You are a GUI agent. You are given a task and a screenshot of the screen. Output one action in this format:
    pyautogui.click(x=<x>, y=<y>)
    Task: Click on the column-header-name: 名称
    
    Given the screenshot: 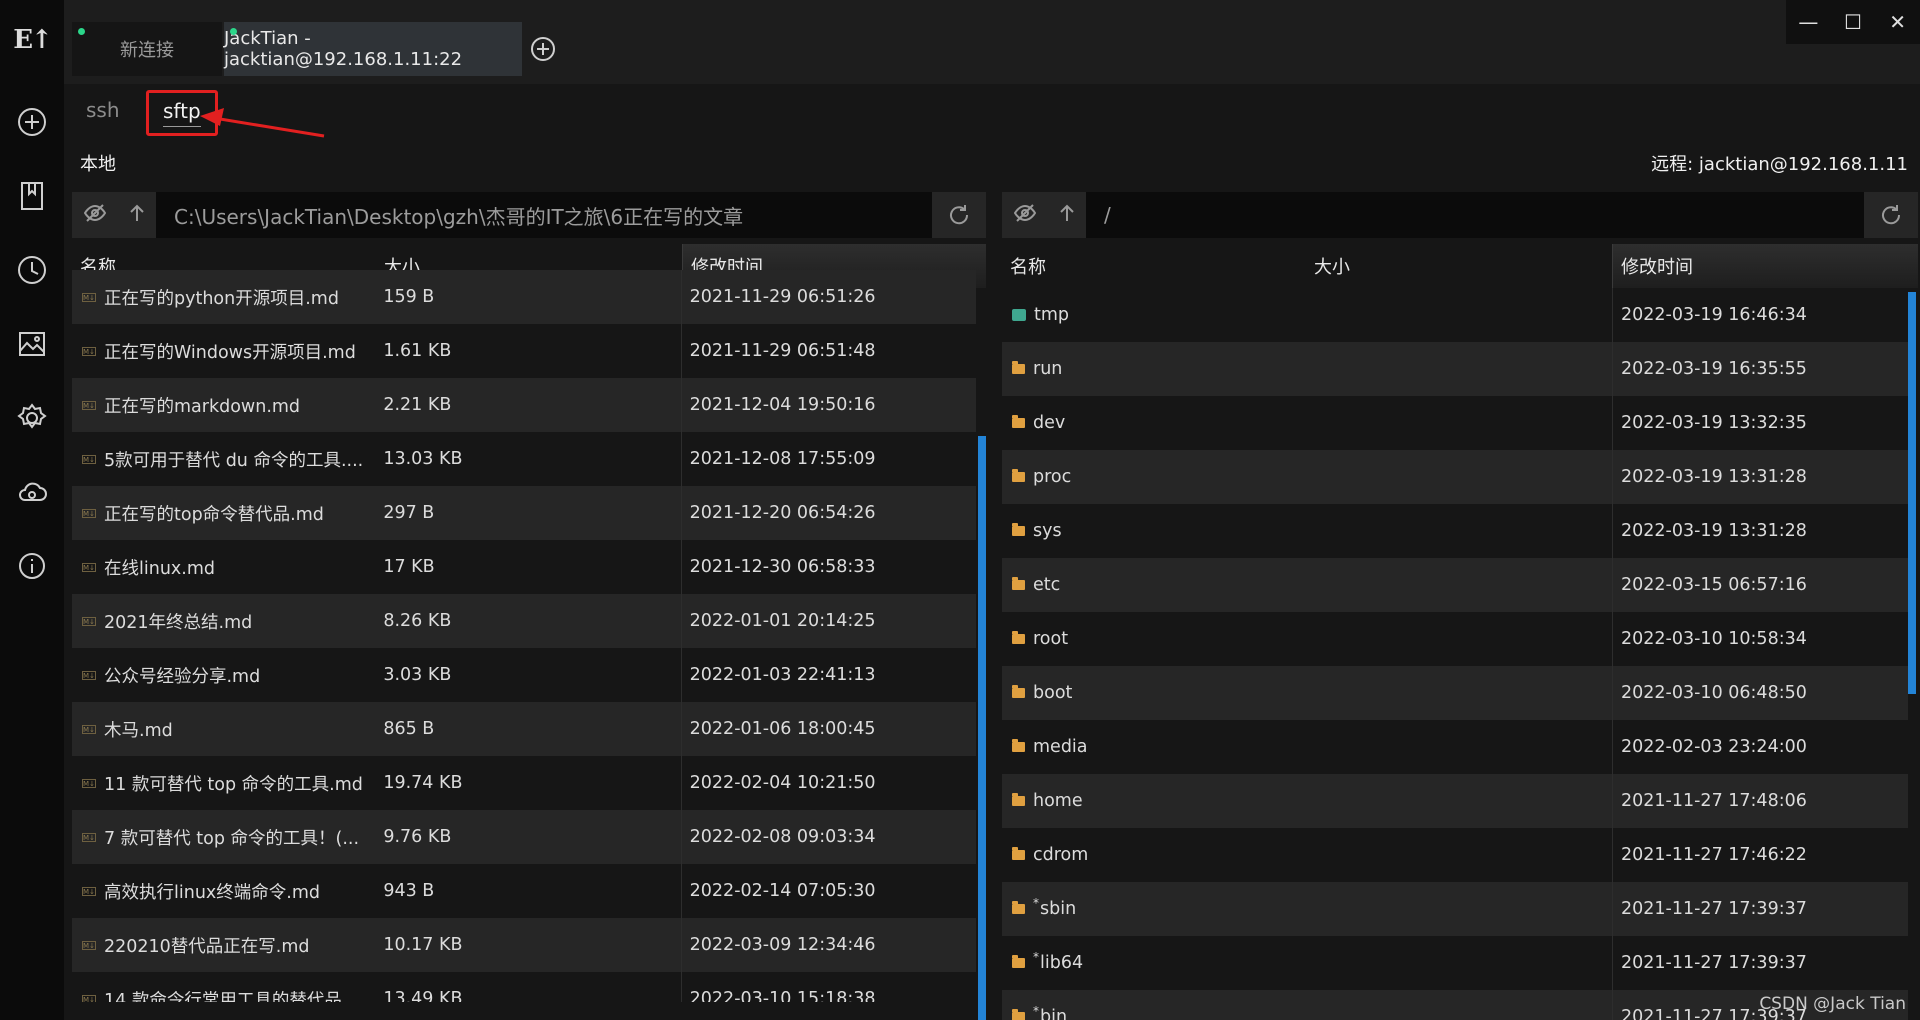 What is the action you would take?
    pyautogui.click(x=1154, y=266)
    